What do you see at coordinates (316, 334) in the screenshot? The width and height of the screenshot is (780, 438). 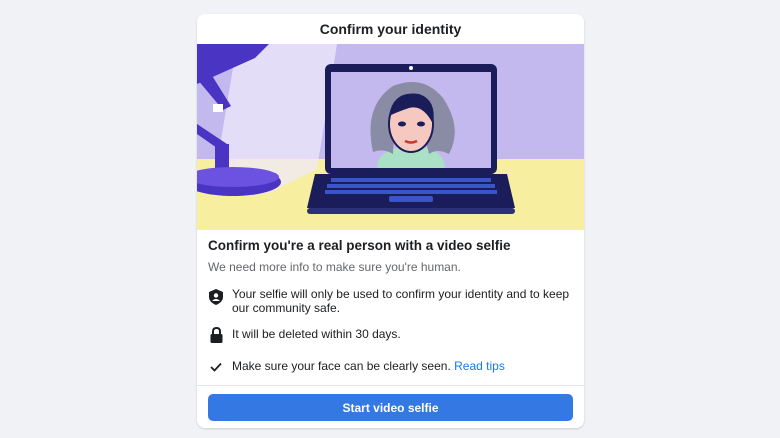 I see `info-item-text: It will be deleted within 30 days.` at bounding box center [316, 334].